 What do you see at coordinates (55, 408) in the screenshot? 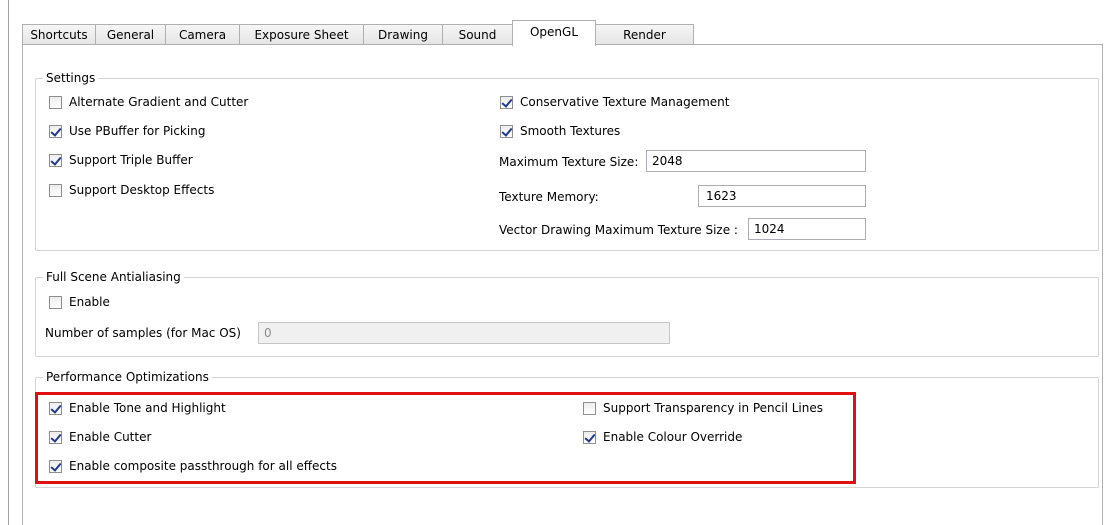
I see `tone-highlight-box` at bounding box center [55, 408].